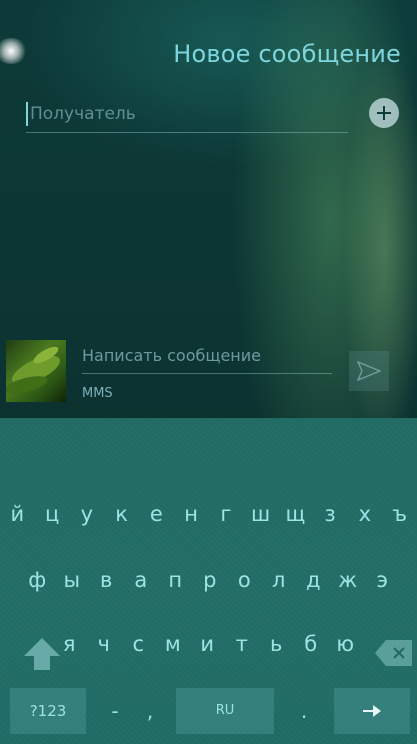 This screenshot has width=417, height=744. What do you see at coordinates (37, 580) in the screenshot?
I see `key: ф` at bounding box center [37, 580].